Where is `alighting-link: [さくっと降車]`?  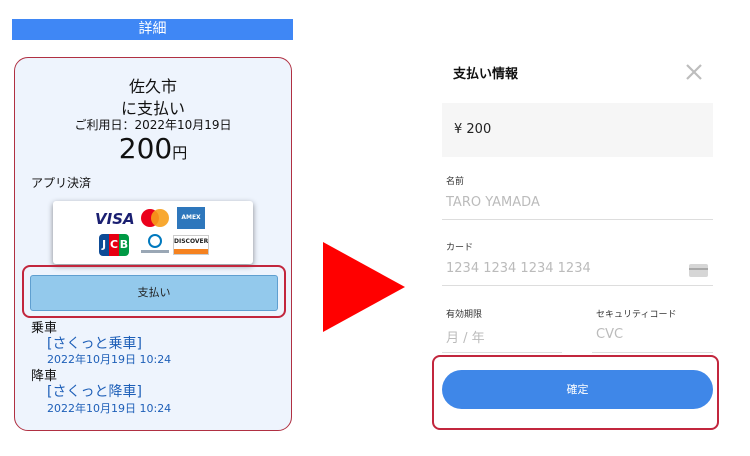 alighting-link: [さくっと降車] is located at coordinates (94, 391).